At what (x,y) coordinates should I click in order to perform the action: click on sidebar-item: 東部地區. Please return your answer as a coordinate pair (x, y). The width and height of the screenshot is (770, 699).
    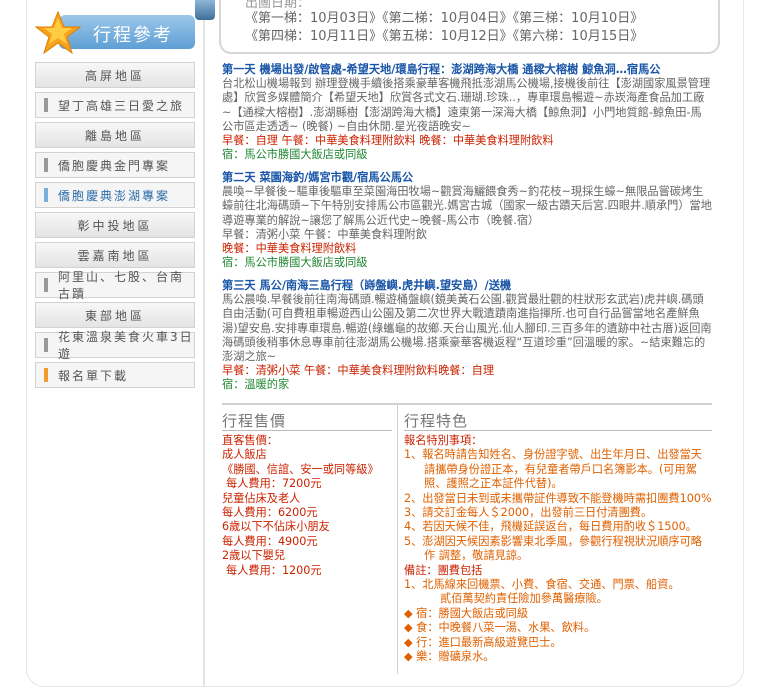
    Looking at the image, I should click on (115, 315).